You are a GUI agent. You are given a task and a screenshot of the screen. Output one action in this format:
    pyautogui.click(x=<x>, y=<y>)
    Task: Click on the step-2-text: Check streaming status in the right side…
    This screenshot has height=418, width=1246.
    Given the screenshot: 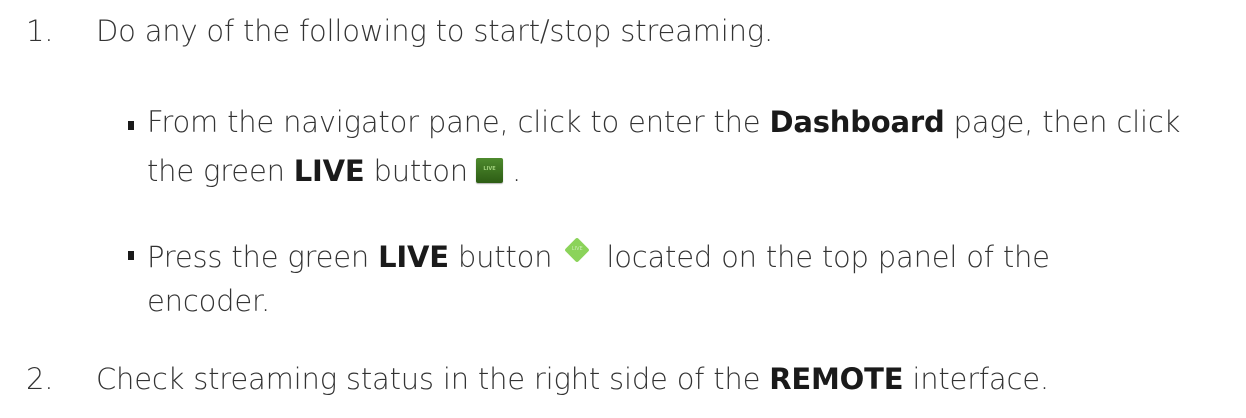 What is the action you would take?
    pyautogui.click(x=572, y=379)
    